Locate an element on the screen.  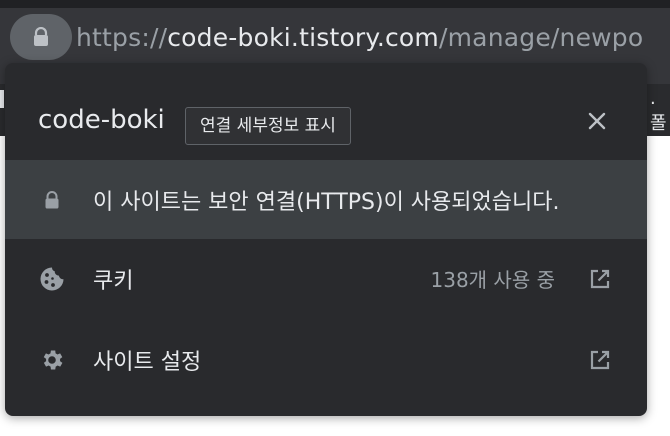
site-settings-open-button is located at coordinates (600, 359).